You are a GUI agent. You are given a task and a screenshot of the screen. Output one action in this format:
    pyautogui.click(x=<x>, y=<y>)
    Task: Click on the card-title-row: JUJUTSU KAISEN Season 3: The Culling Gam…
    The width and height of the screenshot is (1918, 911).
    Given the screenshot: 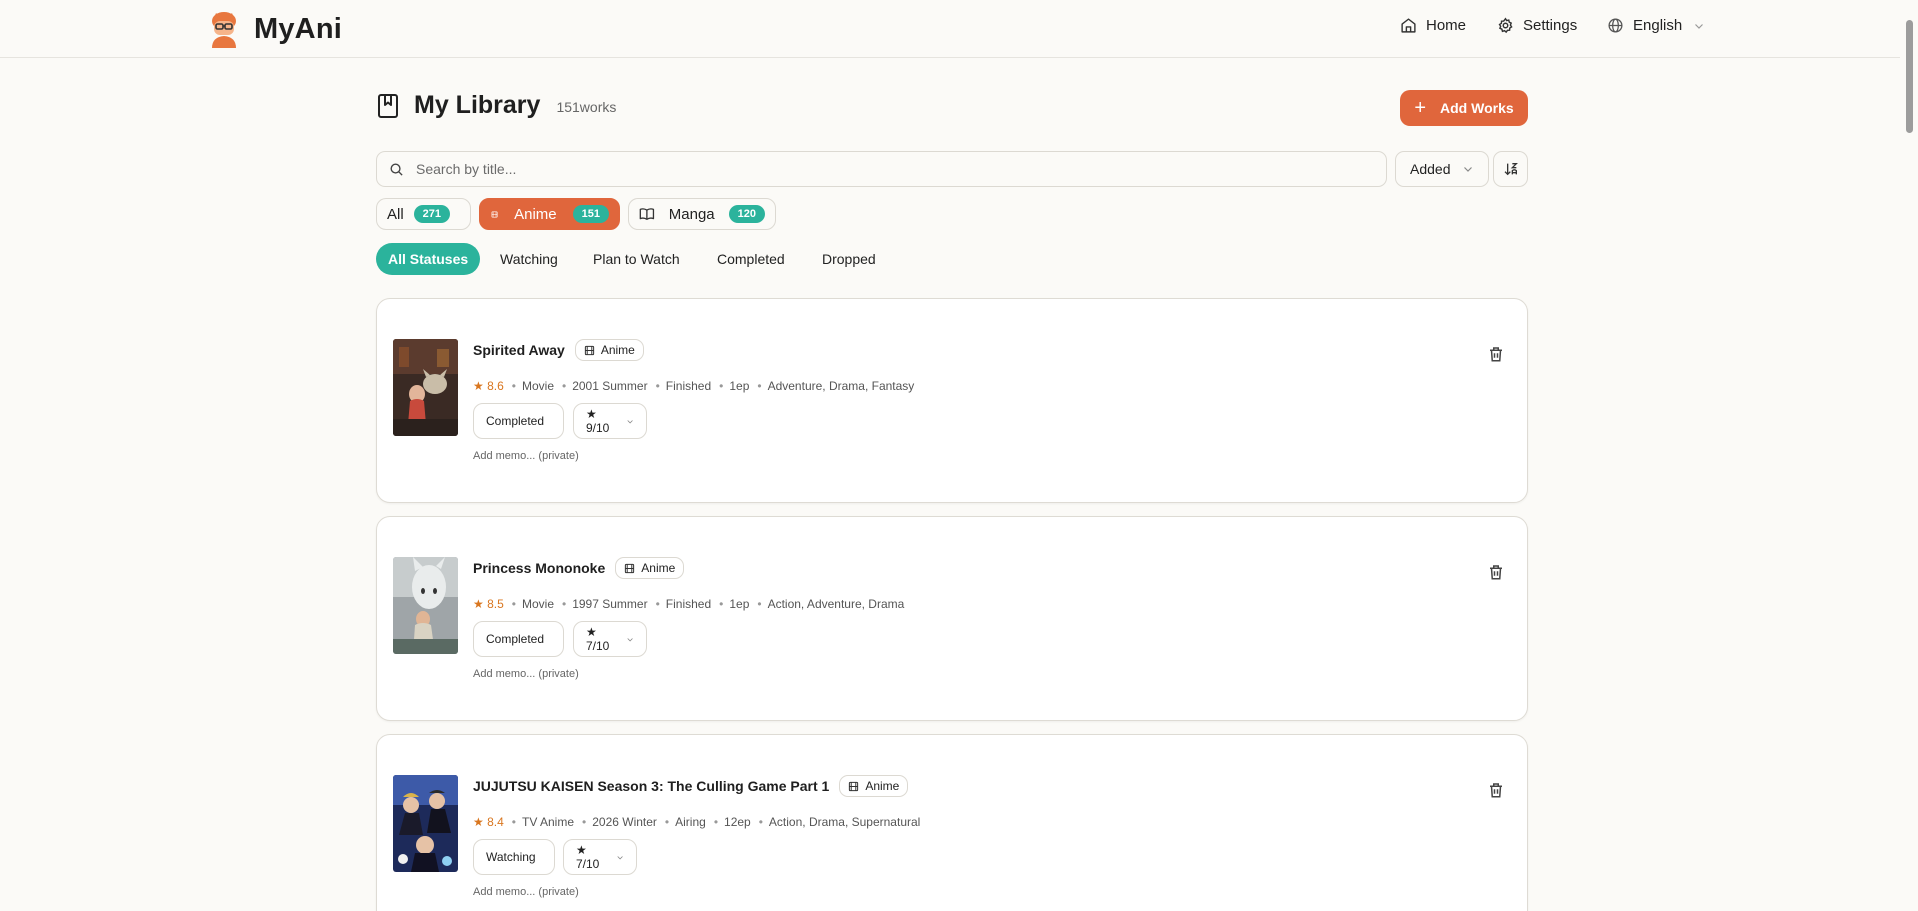 What is the action you would take?
    pyautogui.click(x=691, y=786)
    